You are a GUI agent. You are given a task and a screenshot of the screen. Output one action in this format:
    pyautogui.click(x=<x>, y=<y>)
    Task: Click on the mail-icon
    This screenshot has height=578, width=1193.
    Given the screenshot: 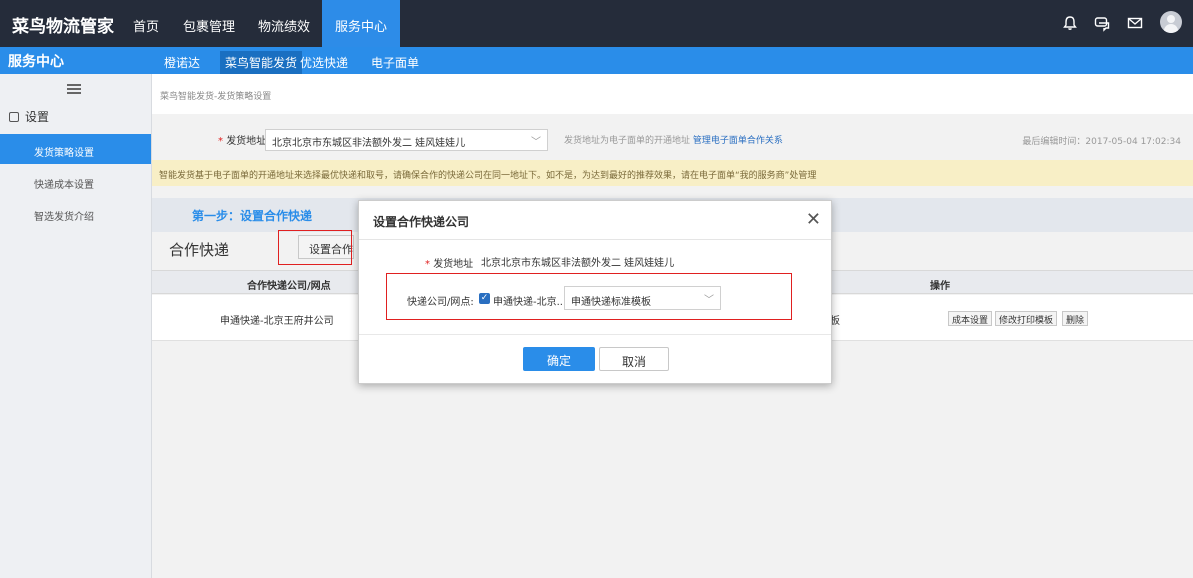 What is the action you would take?
    pyautogui.click(x=1135, y=23)
    